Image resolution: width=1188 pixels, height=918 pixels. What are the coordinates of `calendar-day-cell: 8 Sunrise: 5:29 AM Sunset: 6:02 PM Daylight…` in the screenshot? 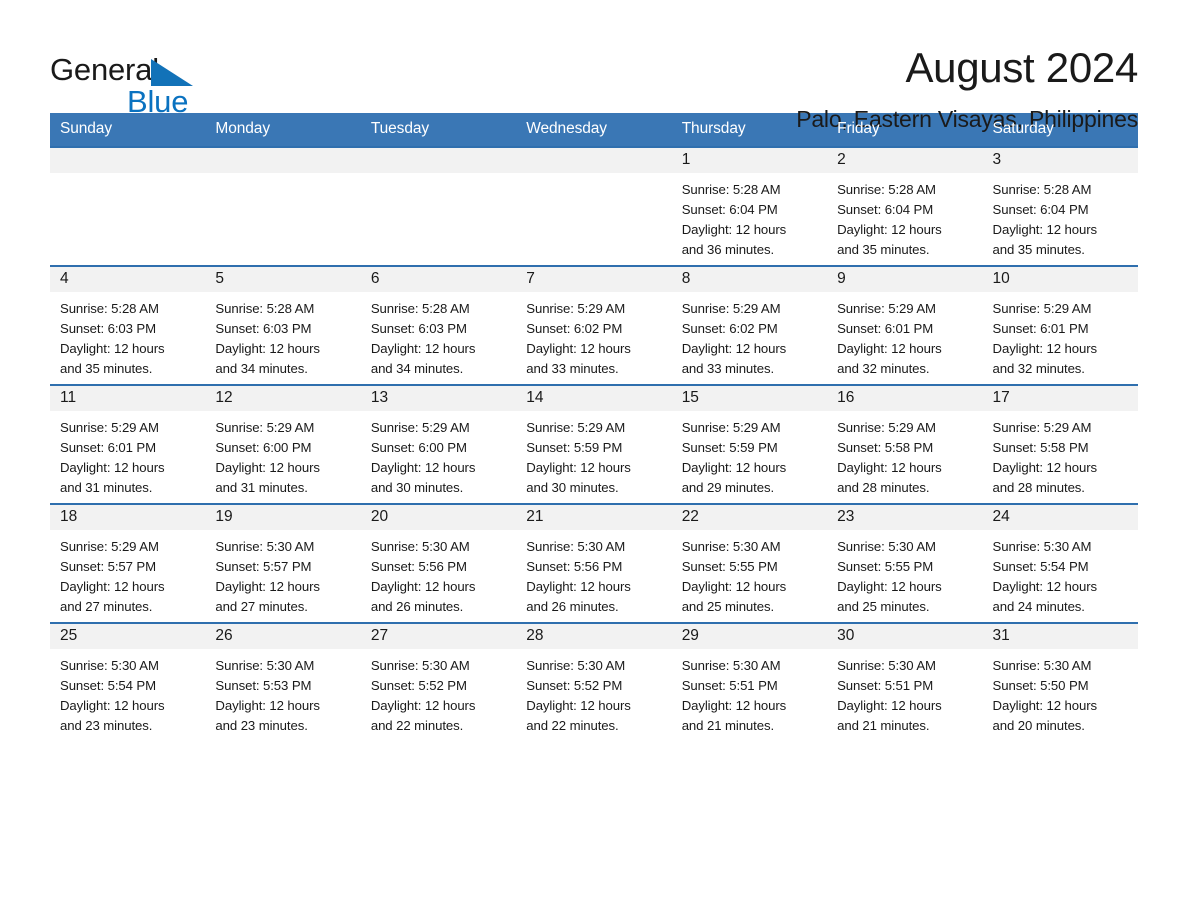 It's located at (749, 325).